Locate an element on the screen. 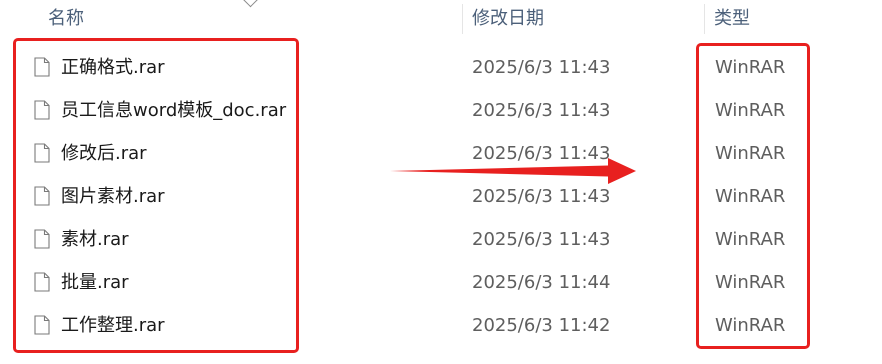 This screenshot has width=882, height=364. column-header-date-modified: 修改日期 is located at coordinates (587, 19).